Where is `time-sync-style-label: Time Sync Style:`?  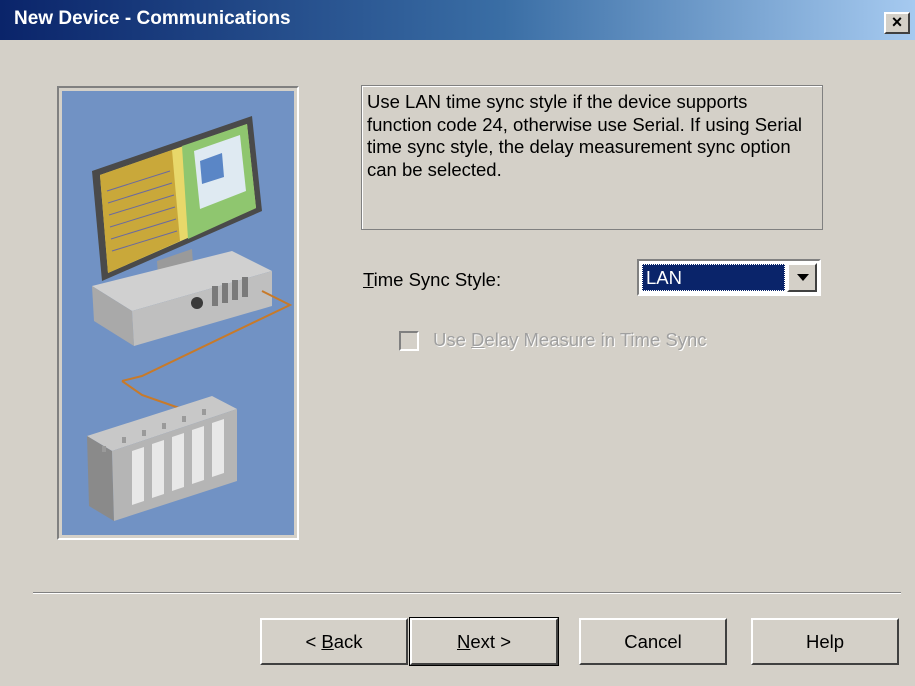 time-sync-style-label: Time Sync Style: is located at coordinates (432, 280).